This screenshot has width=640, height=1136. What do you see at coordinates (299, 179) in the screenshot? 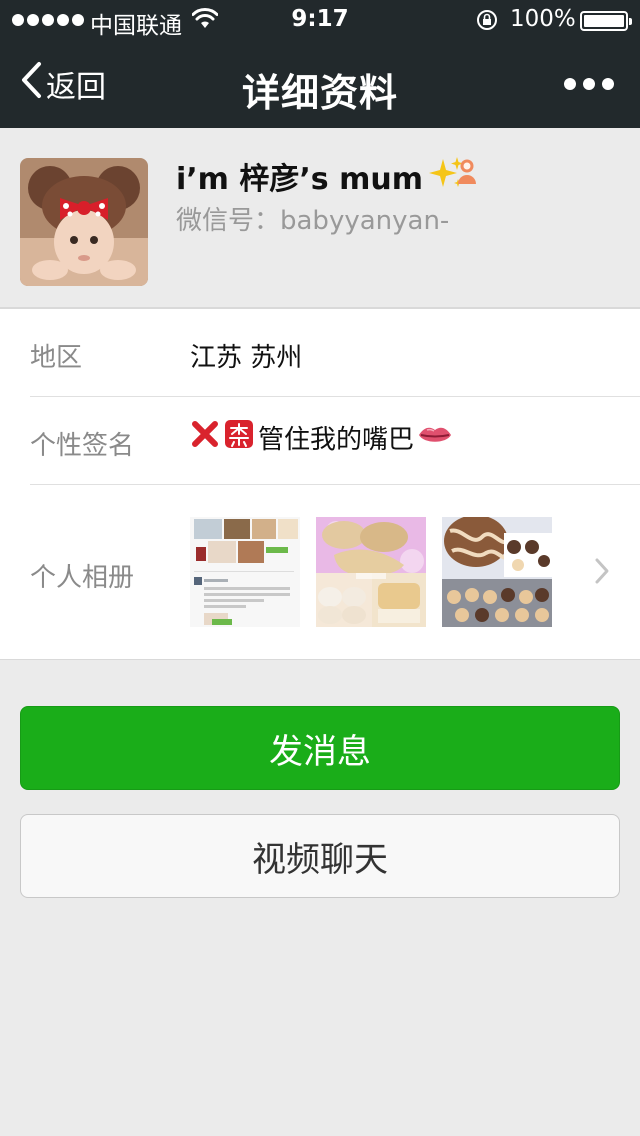
I see `profile-name: i’m 梓彦’s mum` at bounding box center [299, 179].